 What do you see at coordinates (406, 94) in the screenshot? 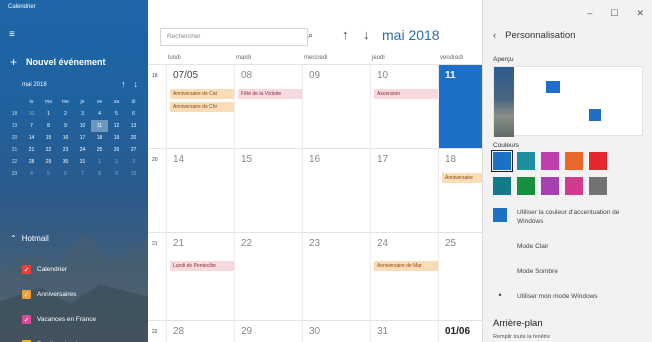
I see `event-chip: Ascension` at bounding box center [406, 94].